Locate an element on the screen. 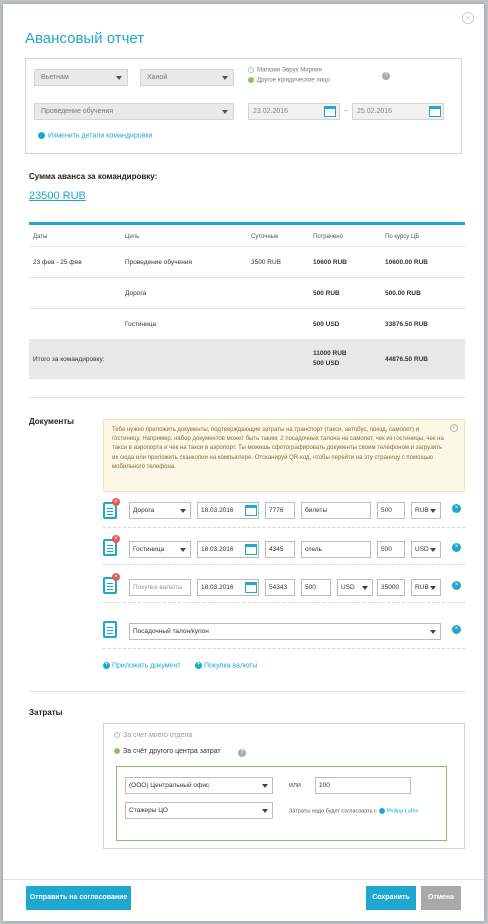 The height and width of the screenshot is (924, 488). advance-amount-link: 23500 RUB is located at coordinates (57, 196).